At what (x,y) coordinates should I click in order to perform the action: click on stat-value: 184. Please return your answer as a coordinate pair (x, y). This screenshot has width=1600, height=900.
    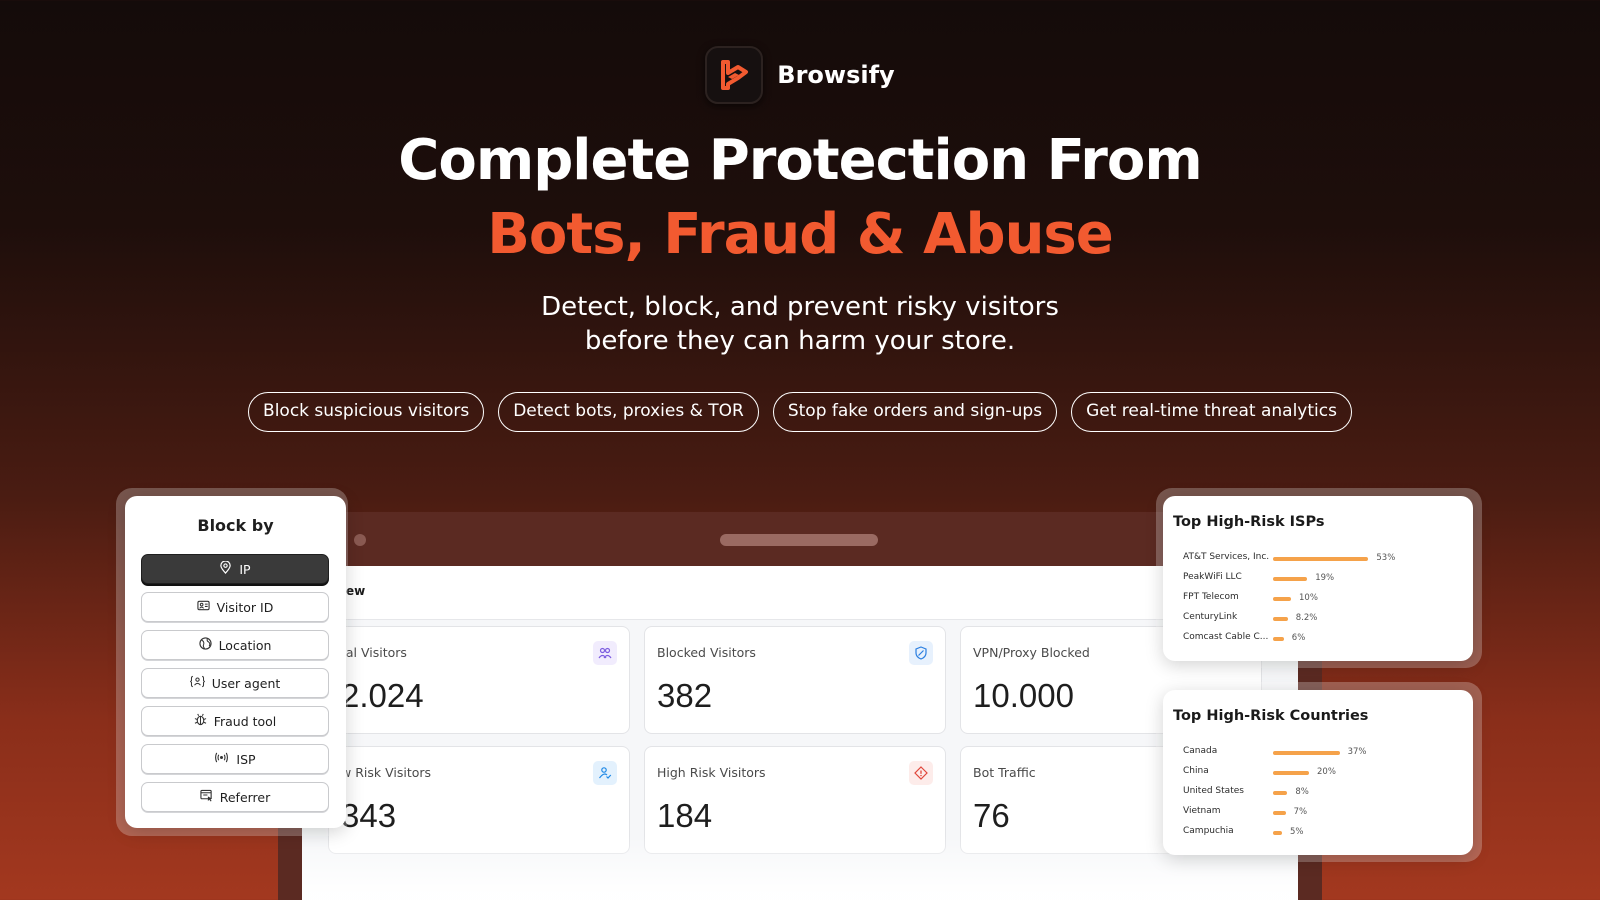
    Looking at the image, I should click on (685, 815).